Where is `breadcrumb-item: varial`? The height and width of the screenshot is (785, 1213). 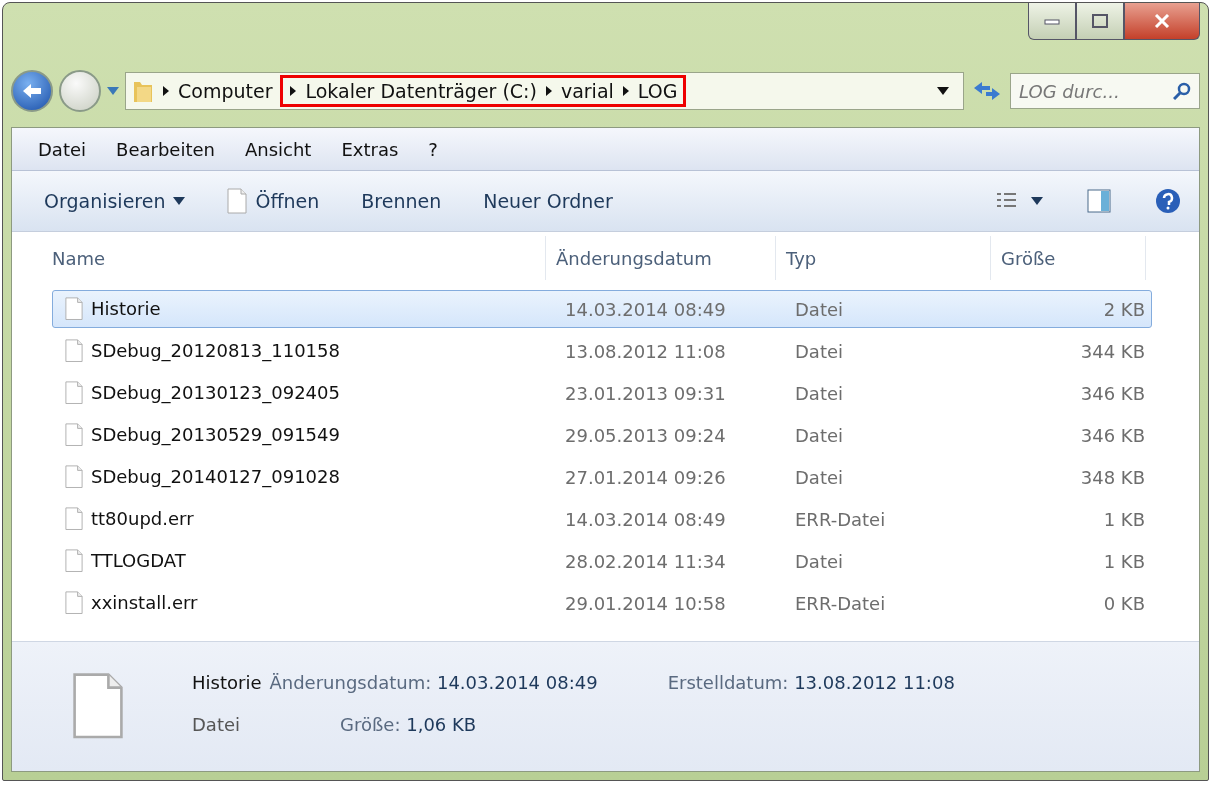
breadcrumb-item: varial is located at coordinates (587, 91).